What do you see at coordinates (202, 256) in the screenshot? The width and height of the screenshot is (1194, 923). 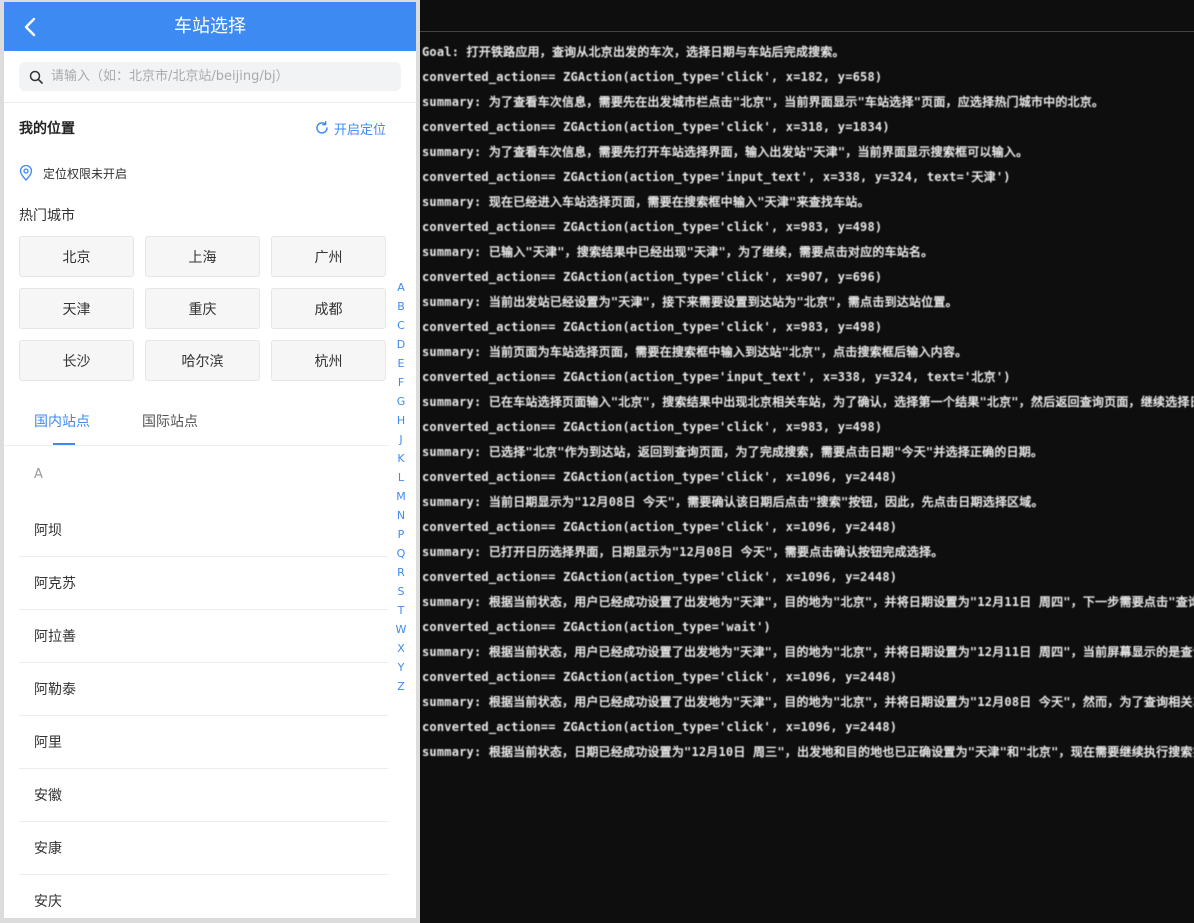 I see `city-button: 上海` at bounding box center [202, 256].